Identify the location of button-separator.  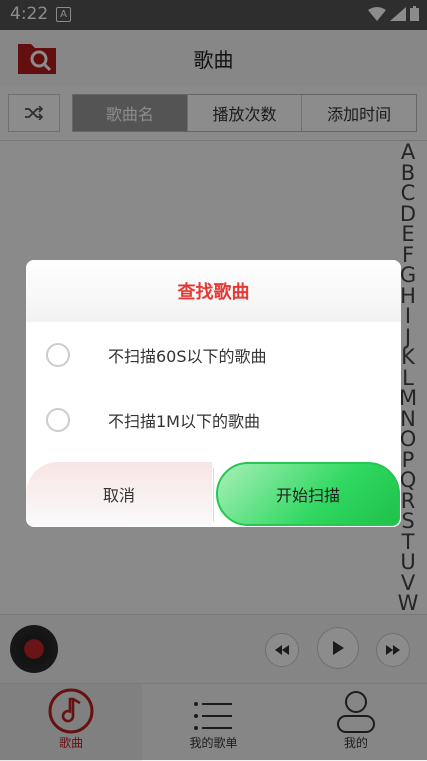
(213, 495).